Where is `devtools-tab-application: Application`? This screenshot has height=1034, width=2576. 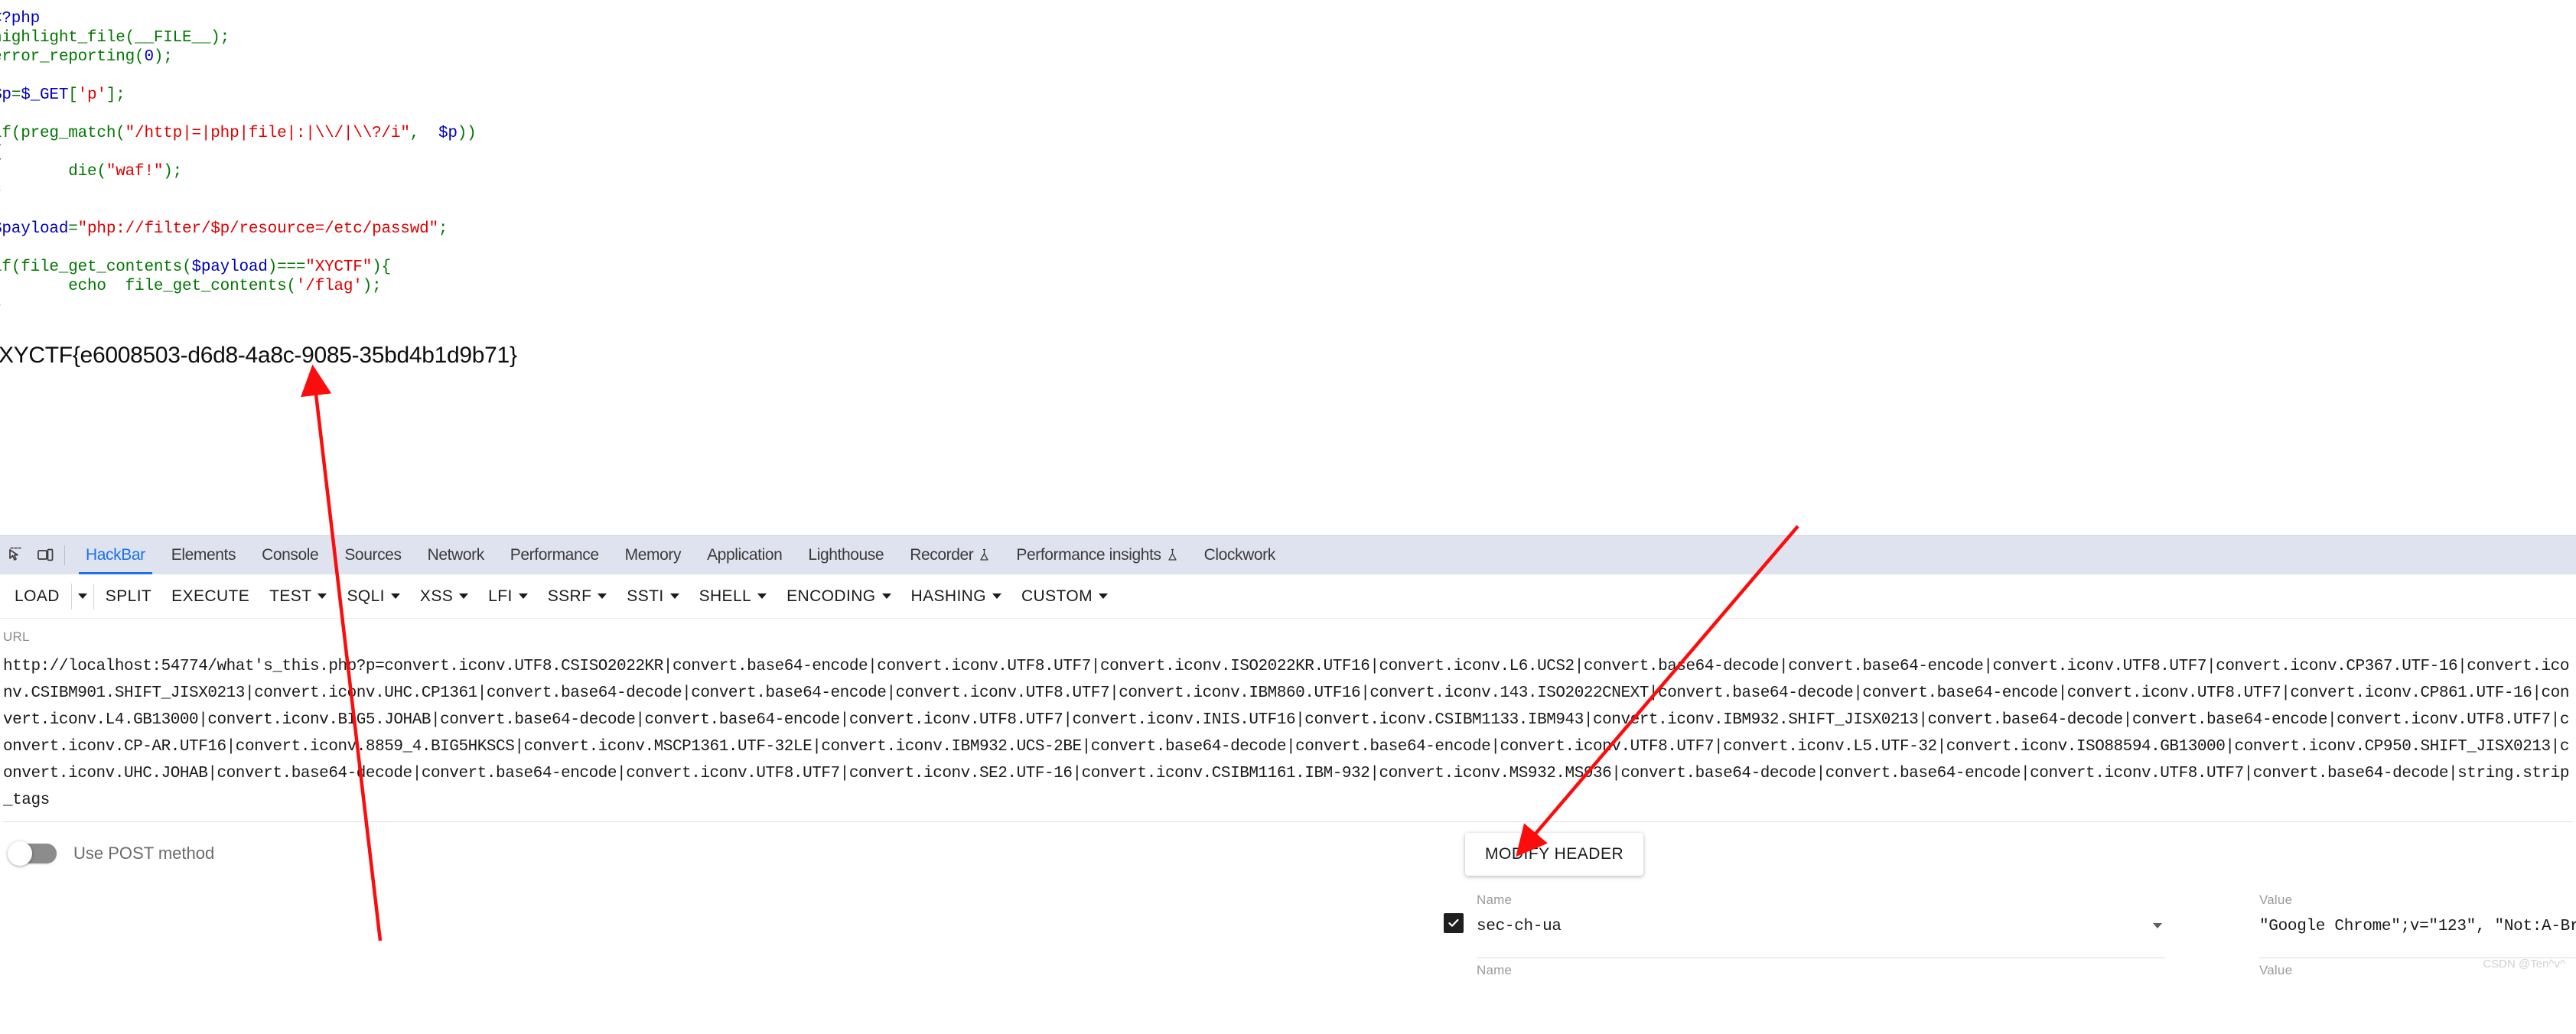 devtools-tab-application: Application is located at coordinates (745, 555).